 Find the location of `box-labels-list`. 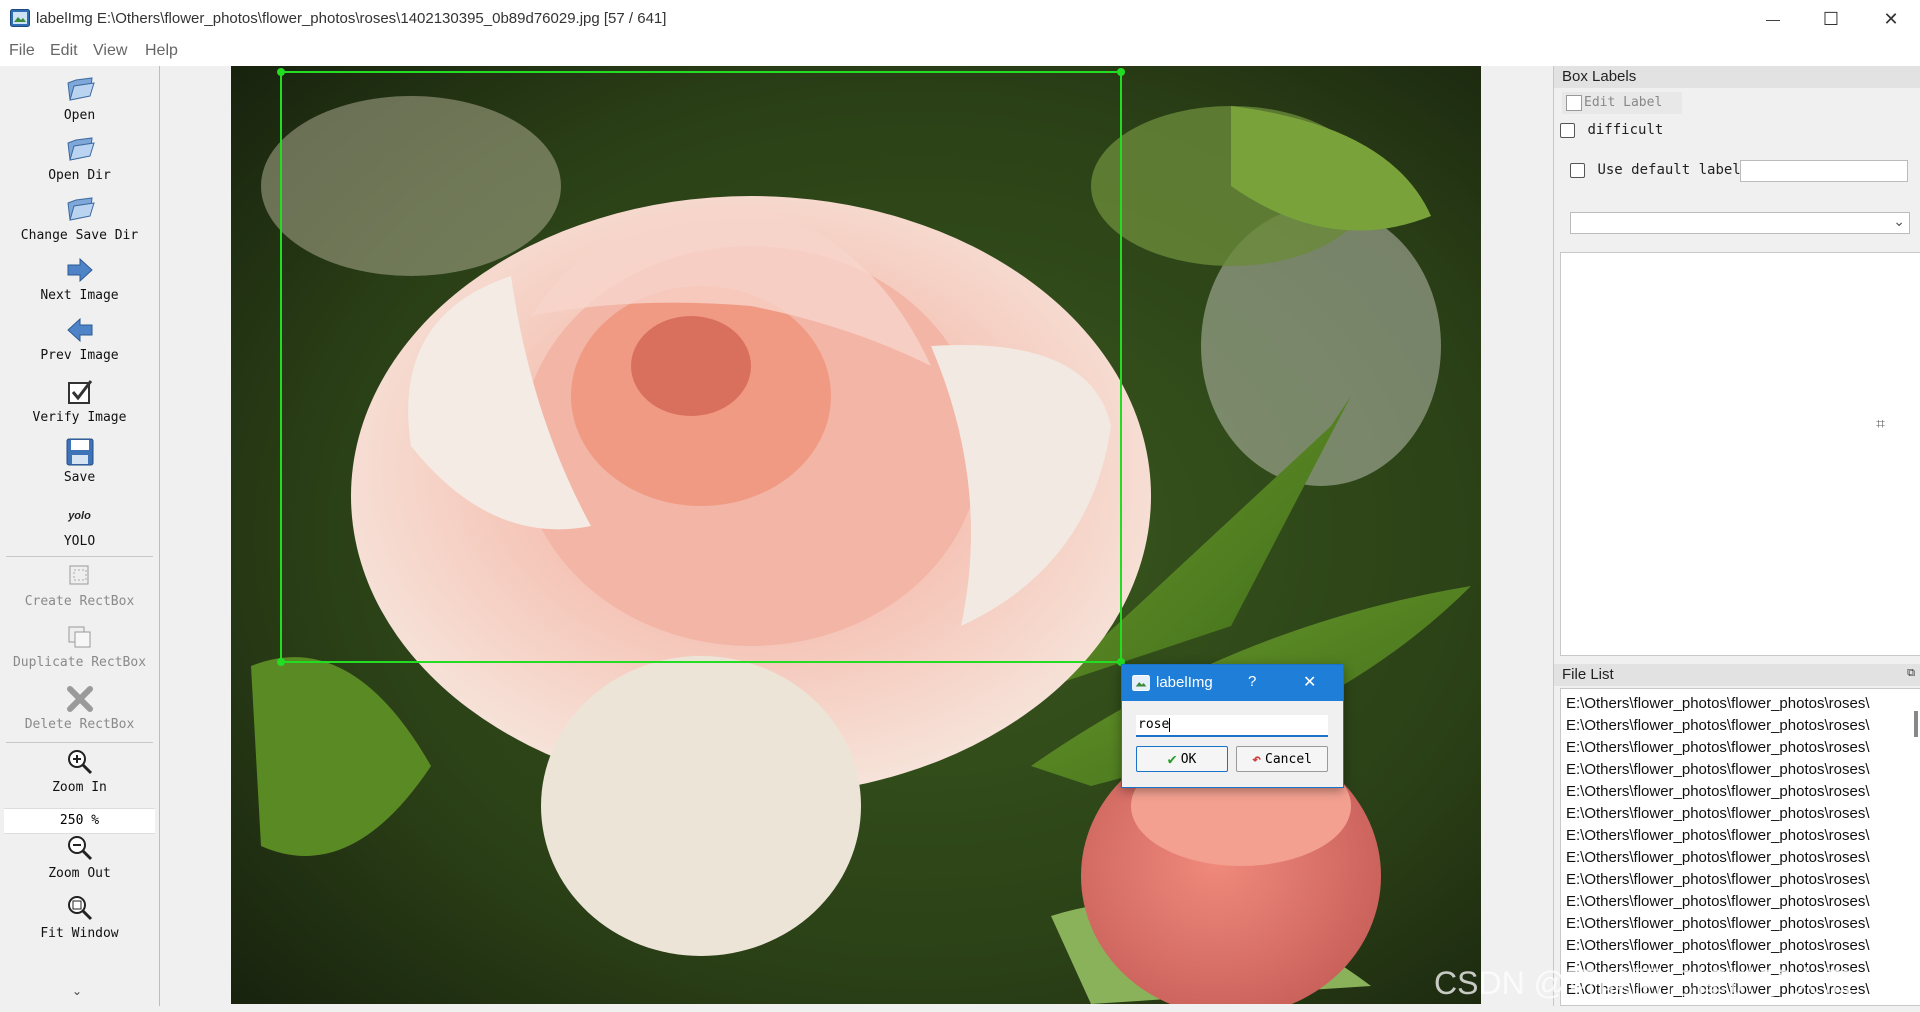

box-labels-list is located at coordinates (1740, 454).